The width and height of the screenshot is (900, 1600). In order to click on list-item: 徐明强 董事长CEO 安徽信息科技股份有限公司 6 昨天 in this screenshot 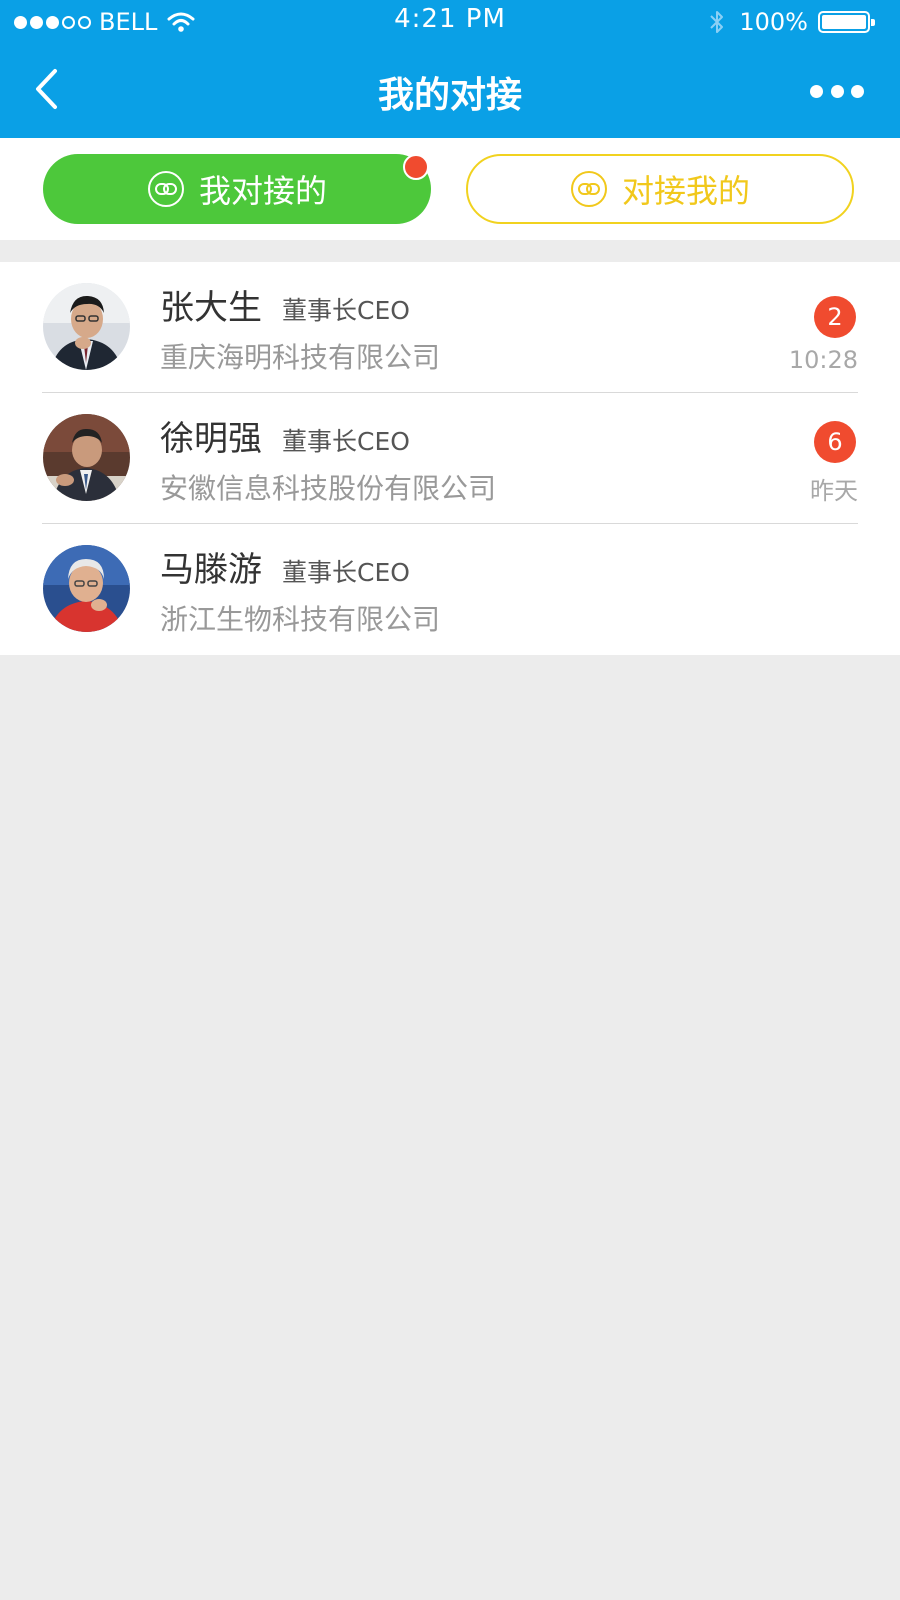, I will do `click(450, 458)`.